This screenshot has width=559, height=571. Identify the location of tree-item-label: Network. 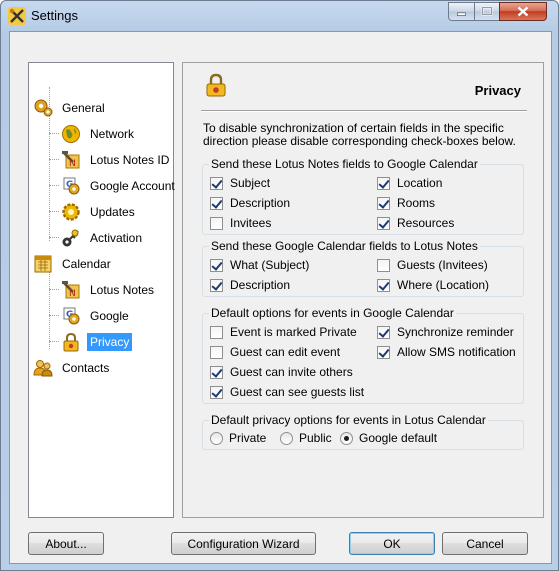
(112, 134).